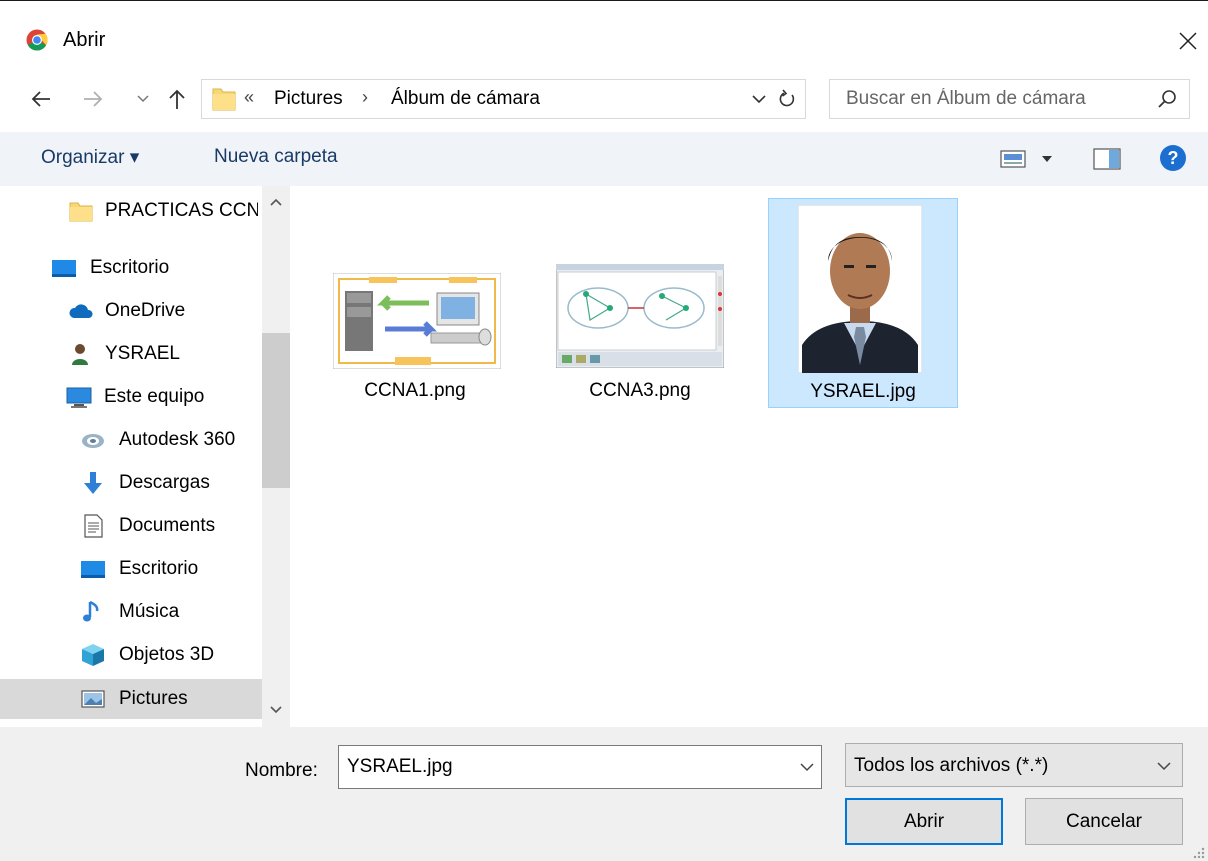 Image resolution: width=1208 pixels, height=861 pixels. What do you see at coordinates (276, 157) in the screenshot?
I see `new-folder-button: Nueva carpeta` at bounding box center [276, 157].